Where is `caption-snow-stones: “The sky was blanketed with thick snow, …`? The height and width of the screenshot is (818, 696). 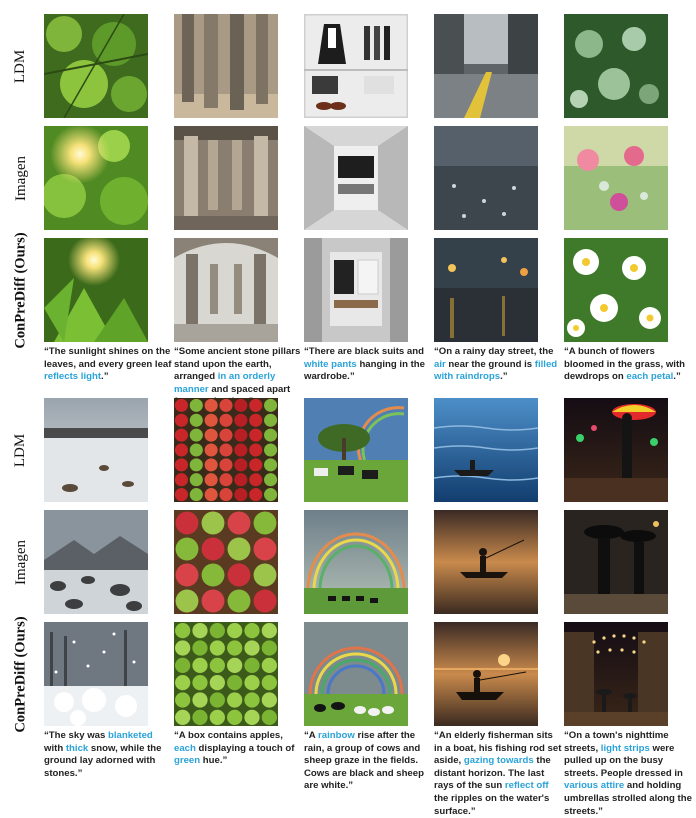 caption-snow-stones: “The sky was blanketed with thick snow, … is located at coordinates (108, 755).